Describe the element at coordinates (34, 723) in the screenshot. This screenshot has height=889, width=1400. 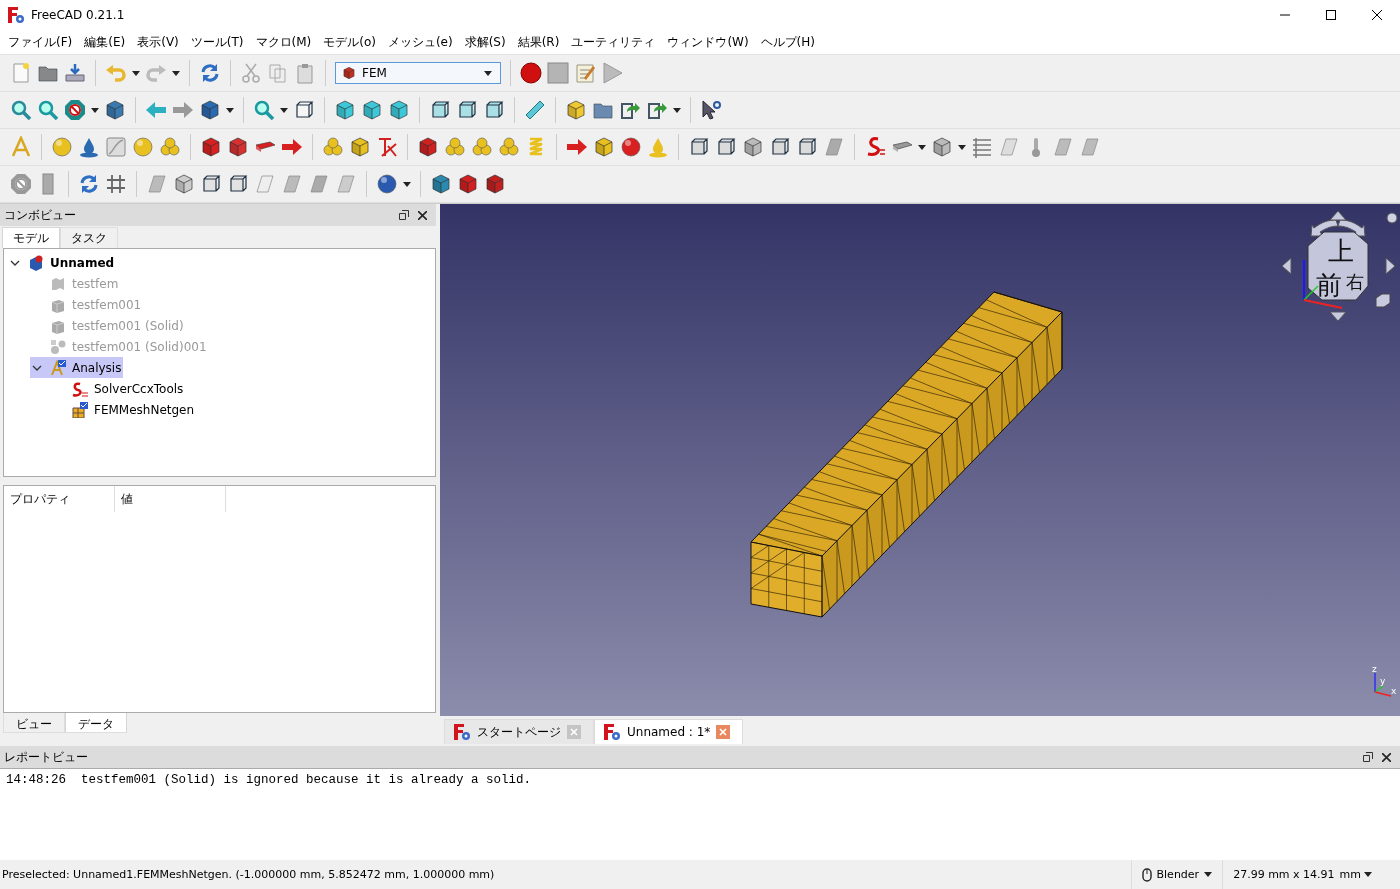
I see `panel-tab: ビュー` at that location.